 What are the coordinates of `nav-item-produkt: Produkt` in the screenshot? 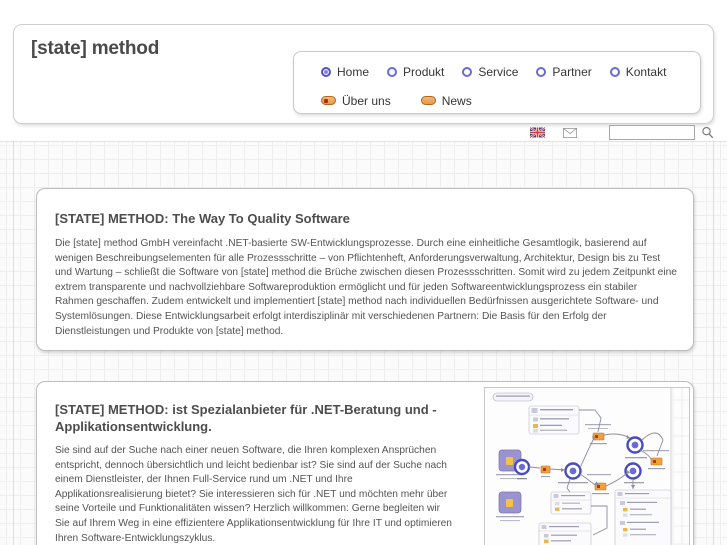 It's located at (415, 72).